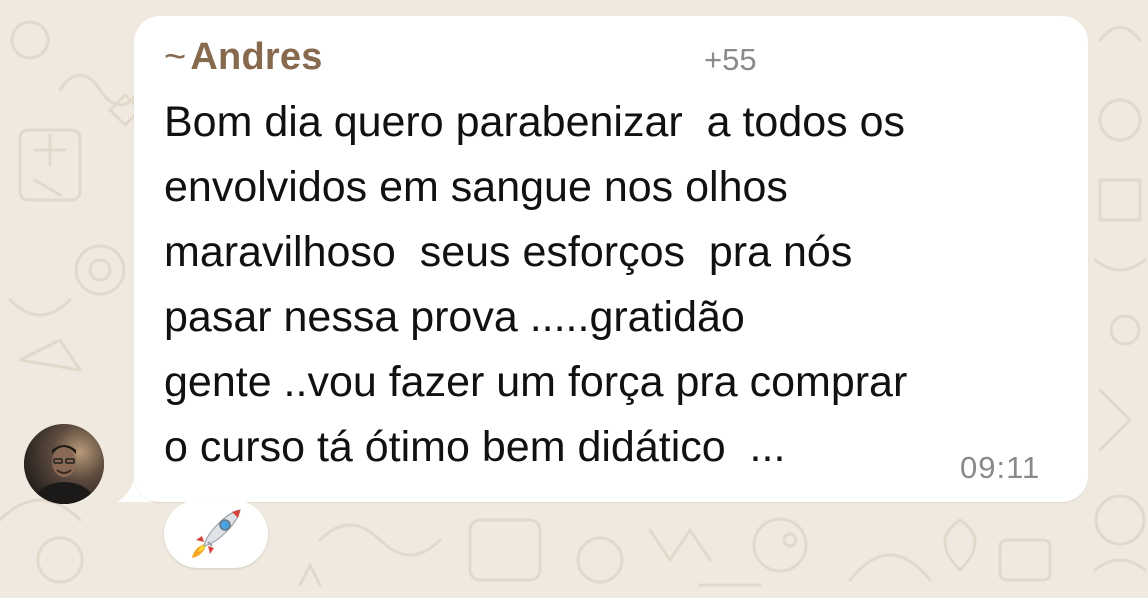 This screenshot has height=598, width=1148. I want to click on rocket-icon, so click(216, 533).